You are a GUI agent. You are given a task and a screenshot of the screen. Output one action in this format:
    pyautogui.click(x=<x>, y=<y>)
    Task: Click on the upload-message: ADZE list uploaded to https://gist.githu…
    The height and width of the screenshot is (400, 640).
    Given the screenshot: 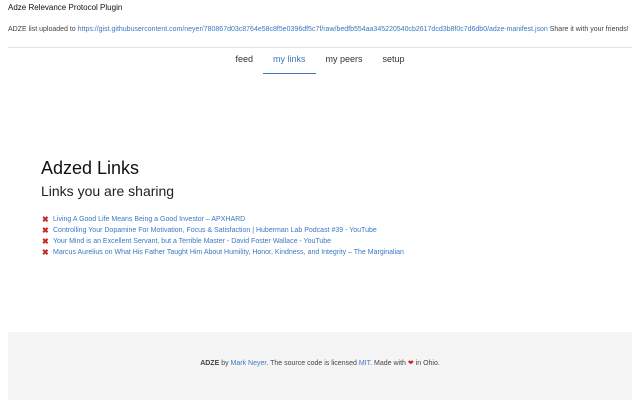 What is the action you would take?
    pyautogui.click(x=320, y=29)
    